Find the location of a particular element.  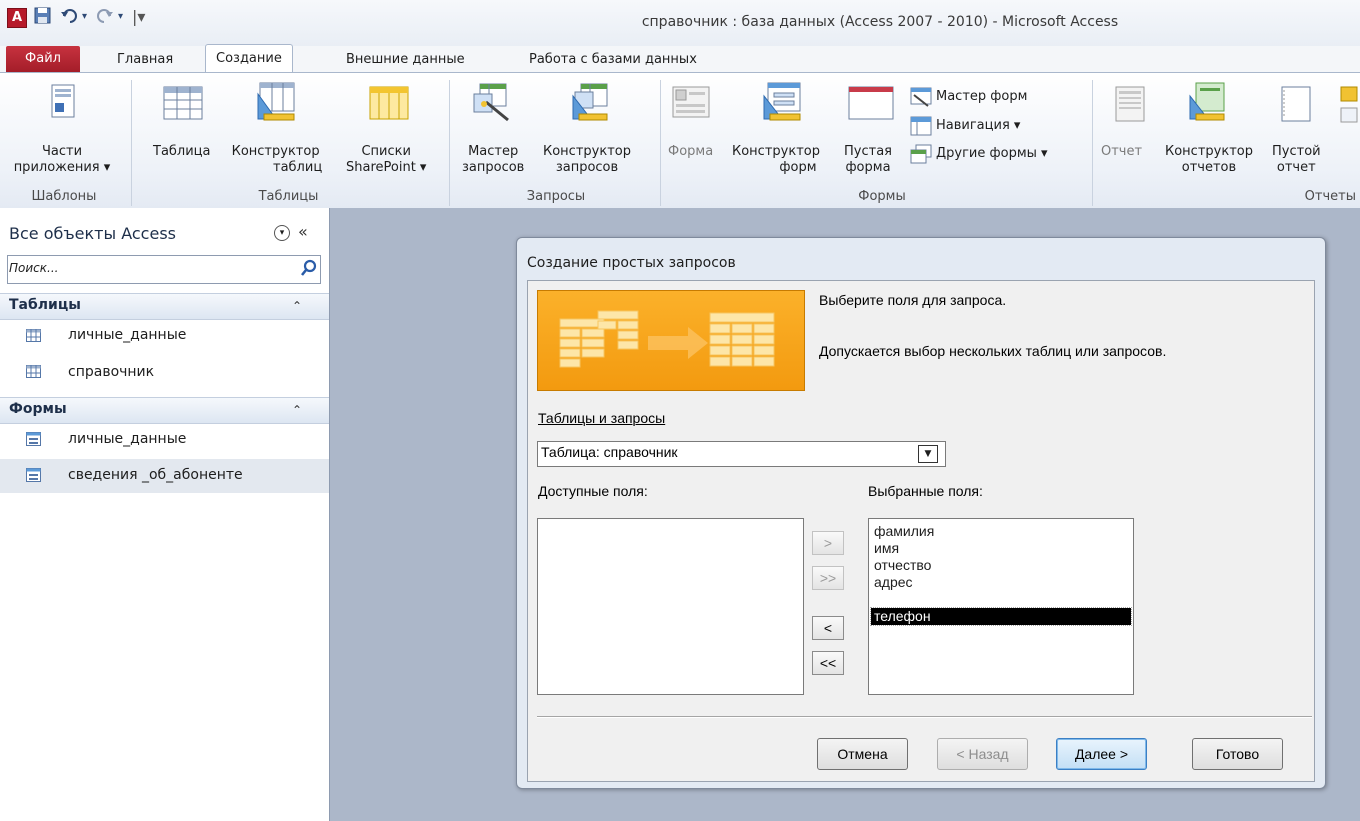

selected-field-item: фамилия is located at coordinates (1001, 531).